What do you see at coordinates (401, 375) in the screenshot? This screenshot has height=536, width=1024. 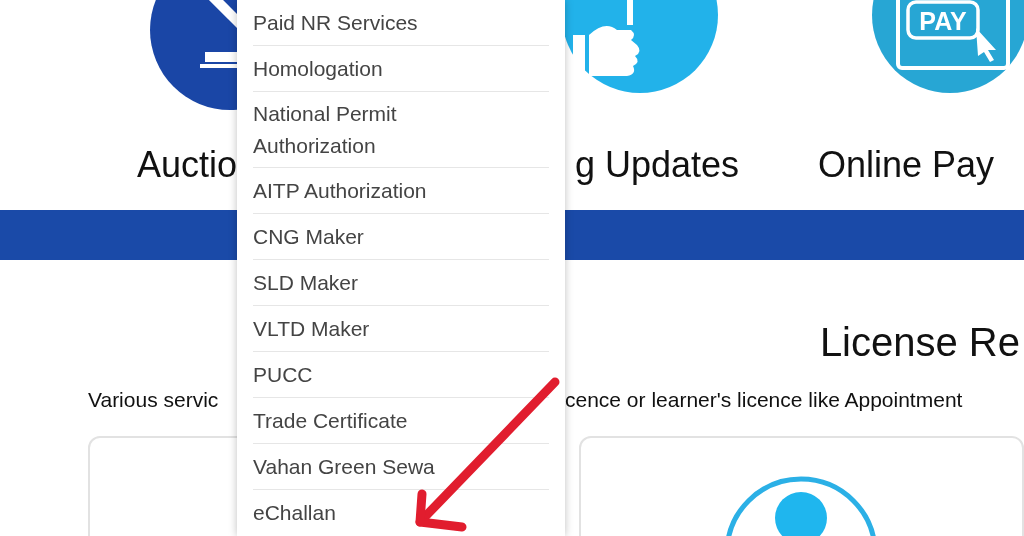 I see `menu-item: PUCC` at bounding box center [401, 375].